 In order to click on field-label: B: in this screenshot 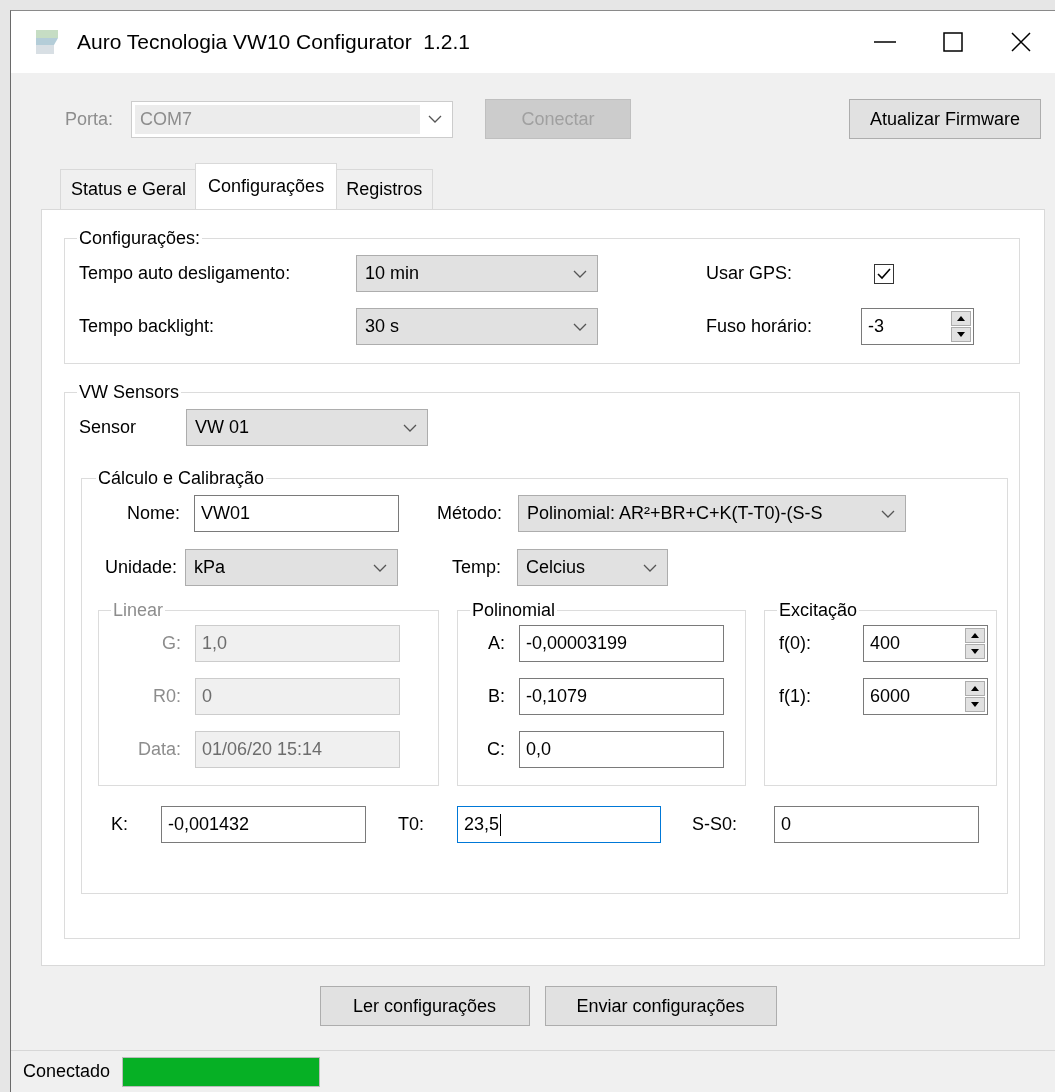, I will do `click(496, 696)`.